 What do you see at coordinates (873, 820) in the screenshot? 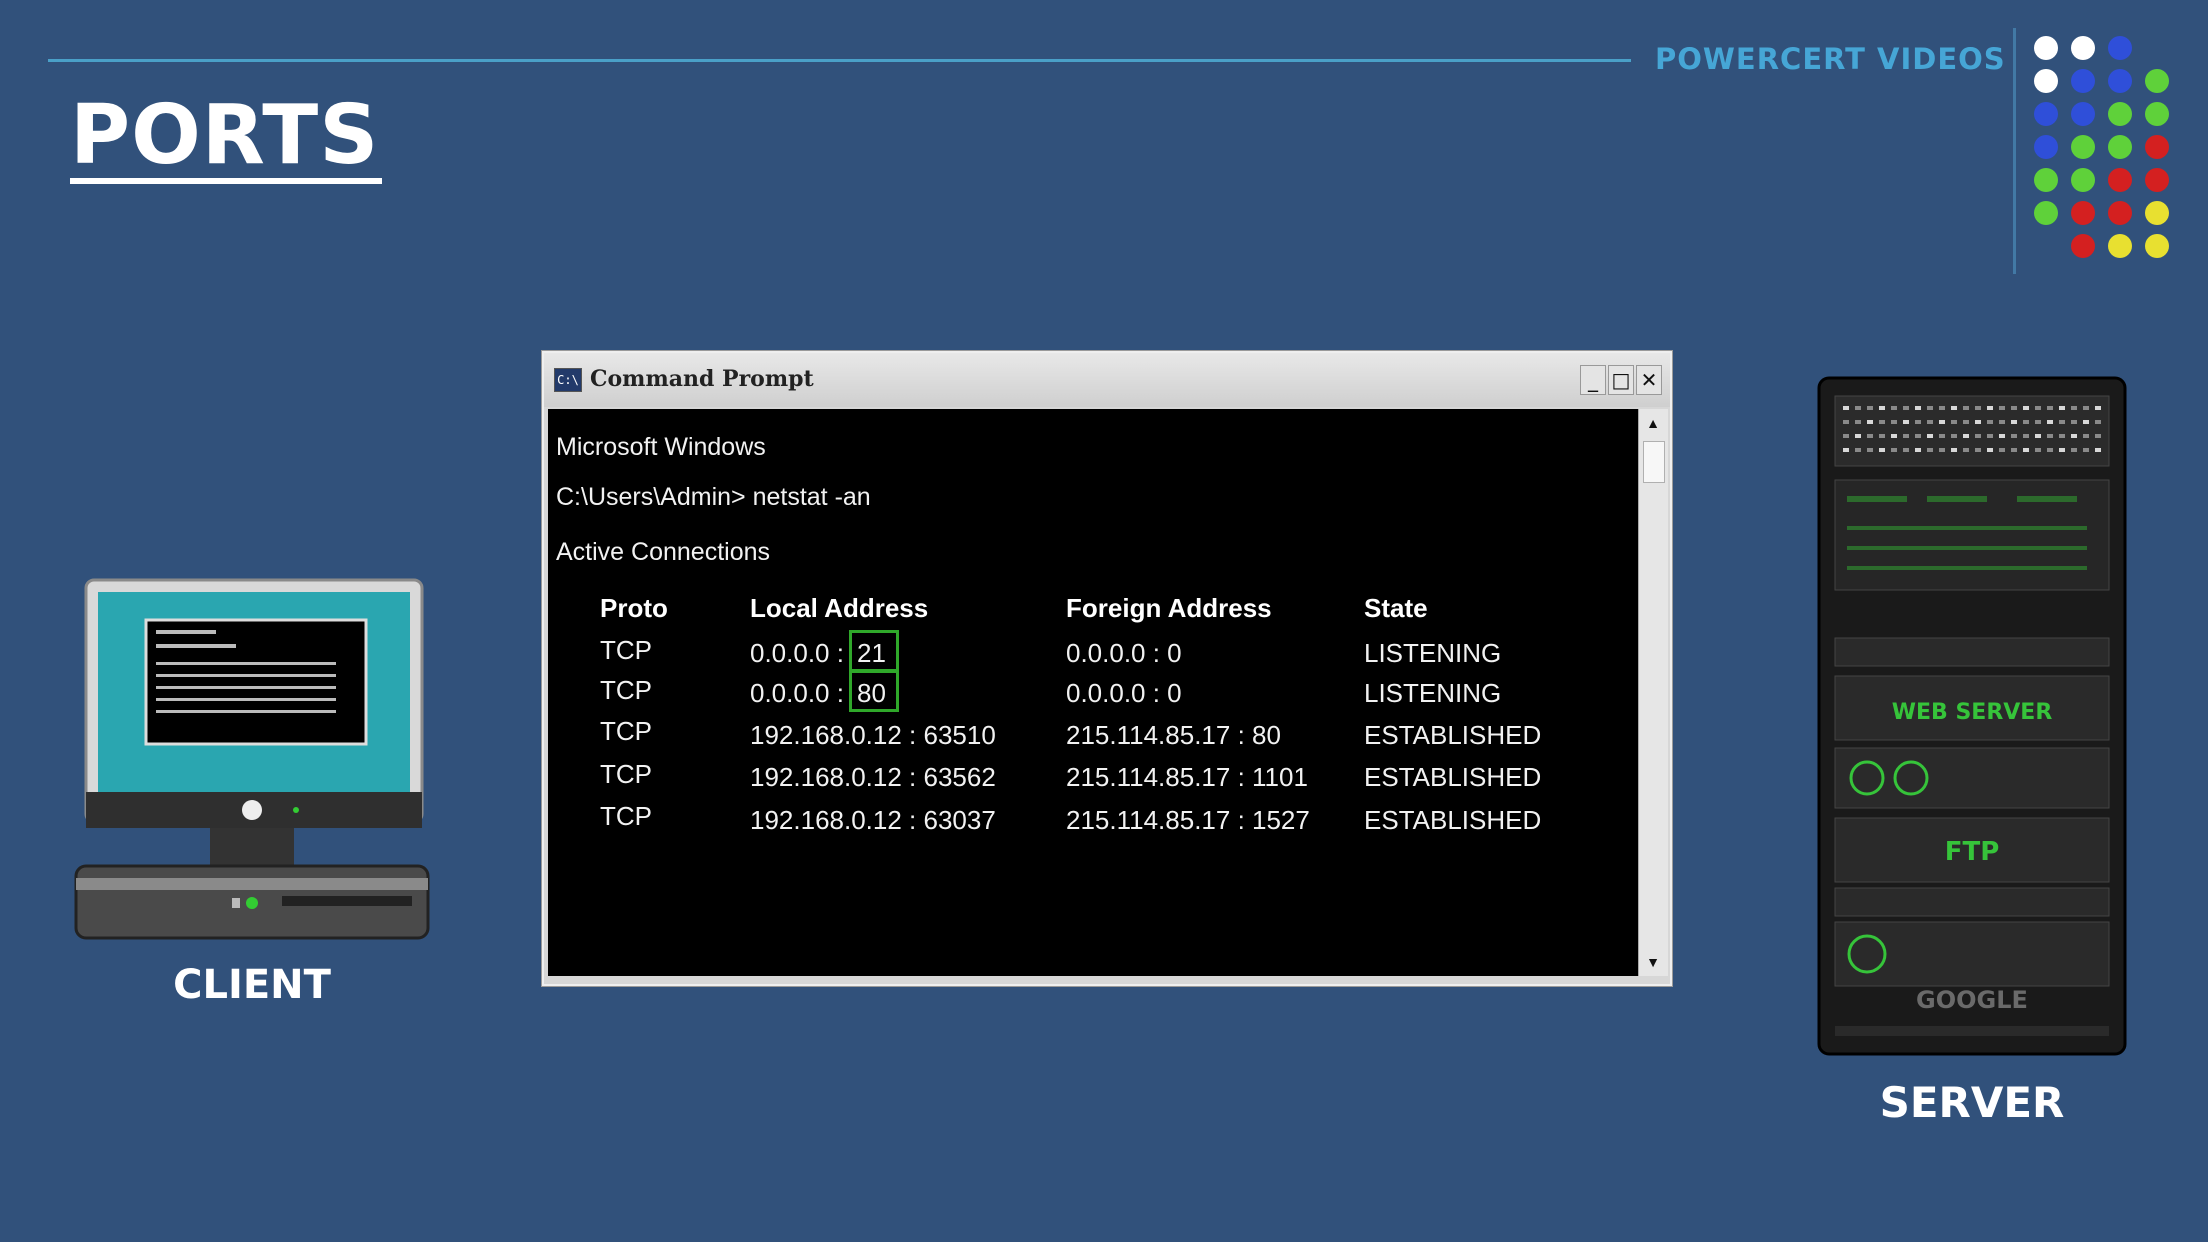
I see `row5-local: 192.168.0.12 : 63037` at bounding box center [873, 820].